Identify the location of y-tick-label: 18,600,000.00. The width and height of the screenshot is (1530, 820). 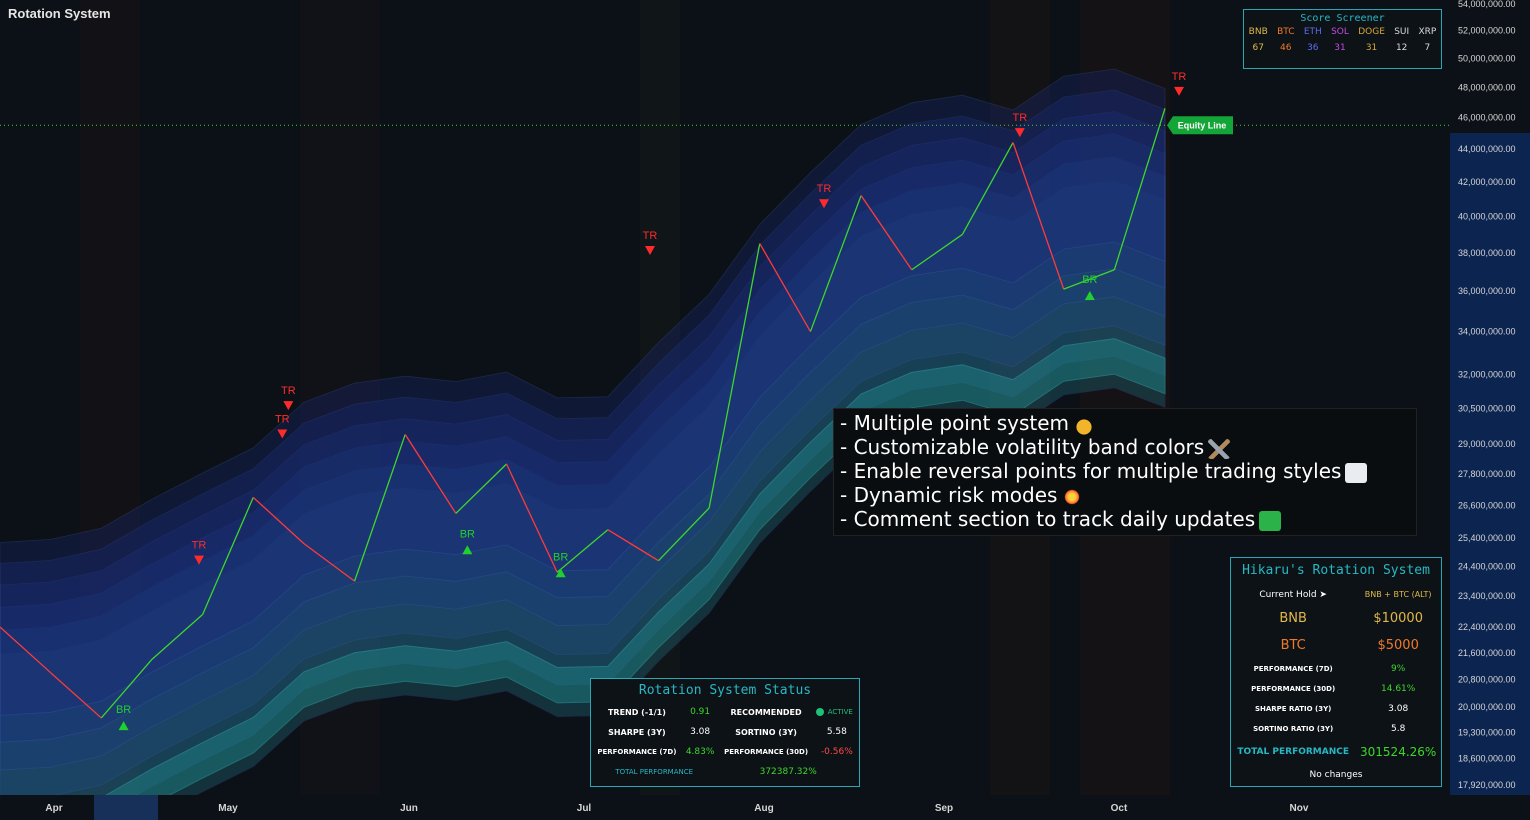
(1487, 759).